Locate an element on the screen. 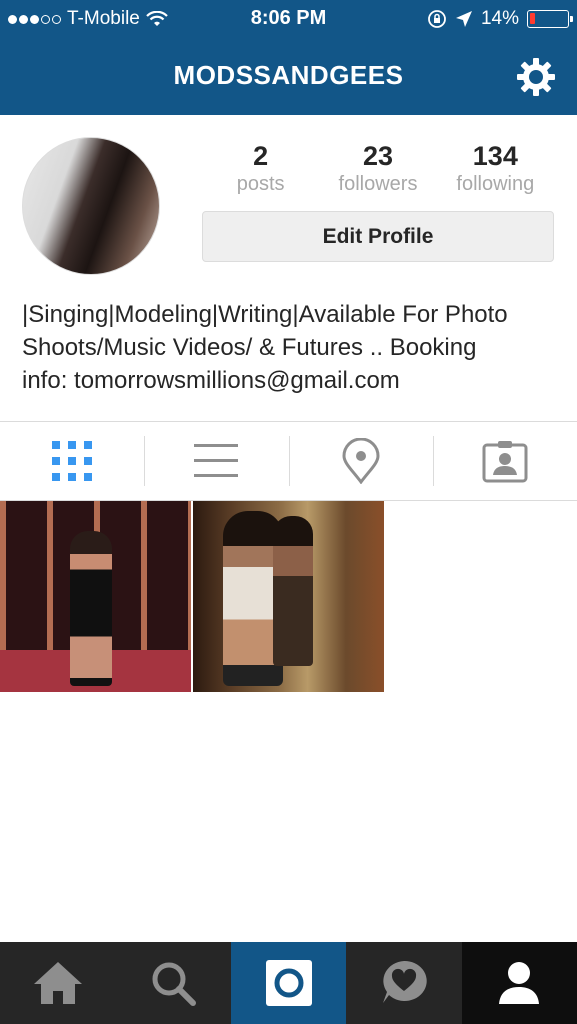 Image resolution: width=577 pixels, height=1024 pixels. nav-profile is located at coordinates (519, 983).